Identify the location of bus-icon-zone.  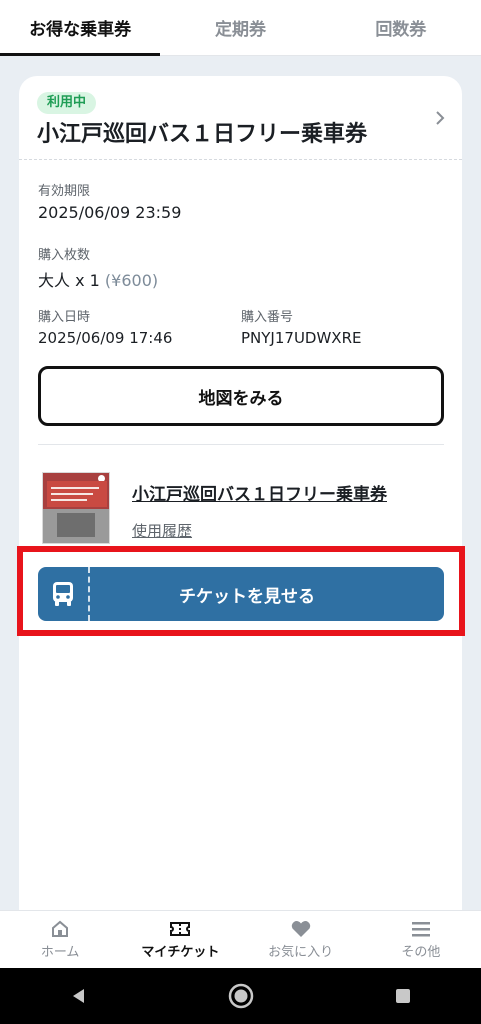
(64, 594).